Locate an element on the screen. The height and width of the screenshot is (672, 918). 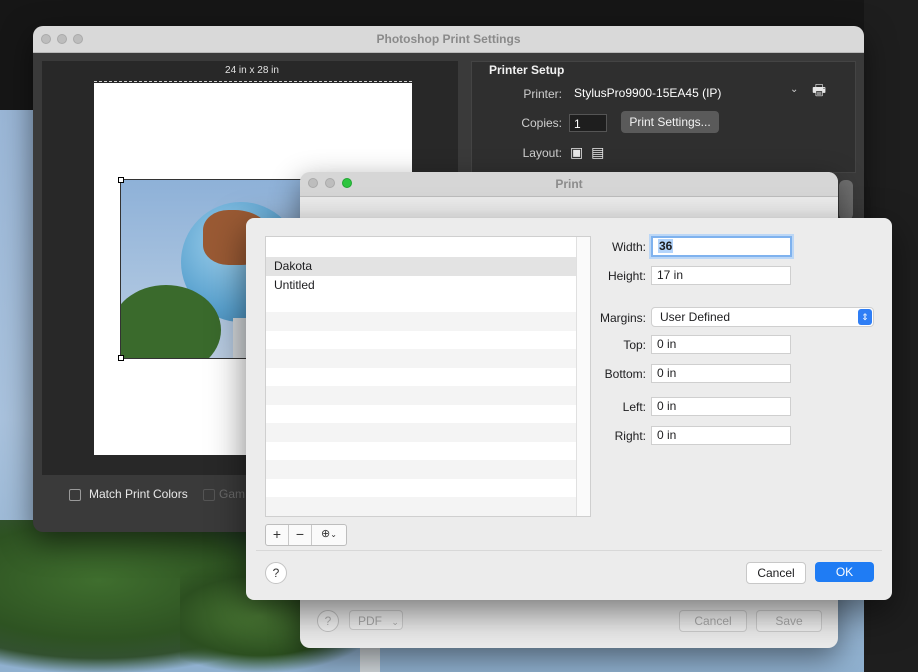
top-margin-label: Top: is located at coordinates (634, 345).